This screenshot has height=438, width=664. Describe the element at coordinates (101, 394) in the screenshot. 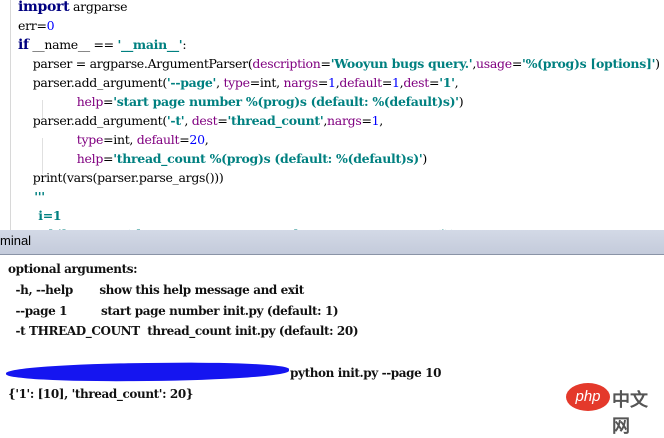

I see `terminal-line: {'1': [10], 'thread_count': 20}` at that location.